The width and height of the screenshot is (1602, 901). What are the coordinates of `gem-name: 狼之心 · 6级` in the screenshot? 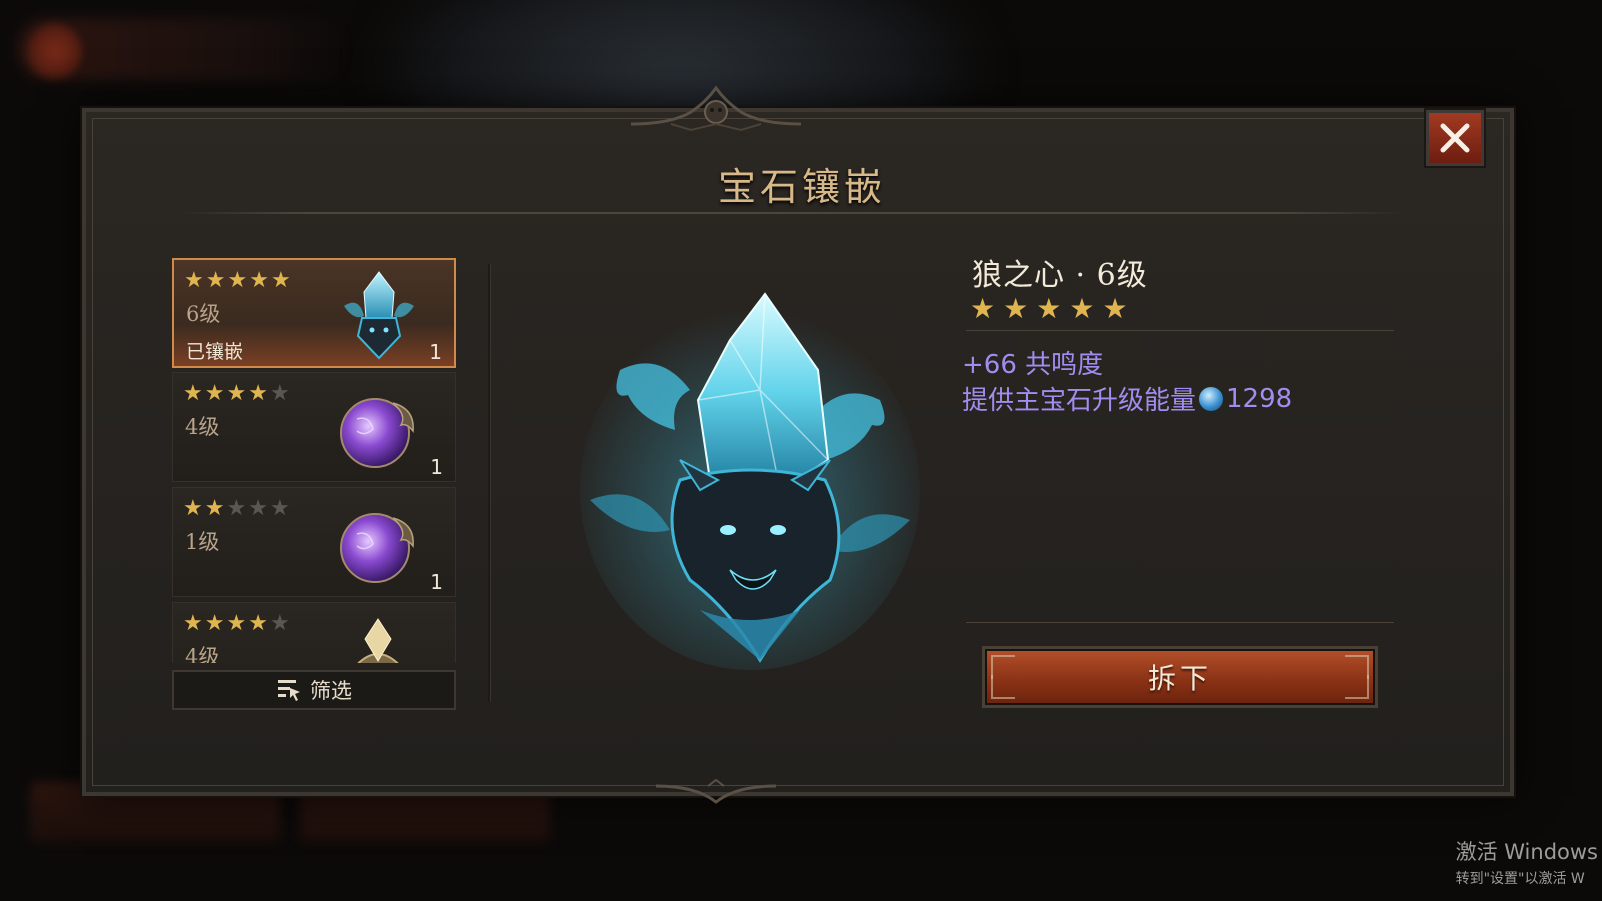 It's located at (1060, 275).